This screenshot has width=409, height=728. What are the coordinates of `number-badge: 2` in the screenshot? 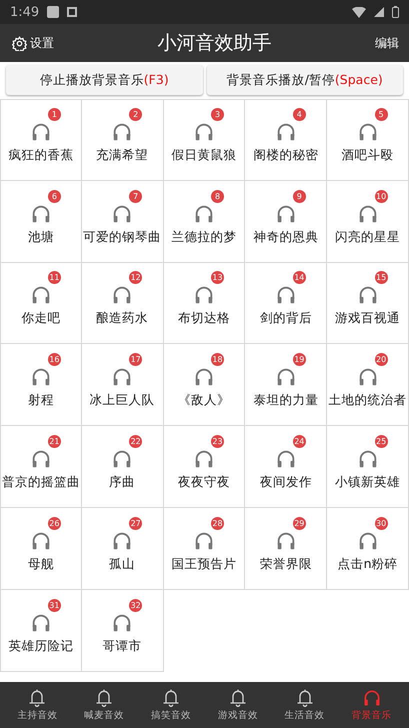 It's located at (135, 115).